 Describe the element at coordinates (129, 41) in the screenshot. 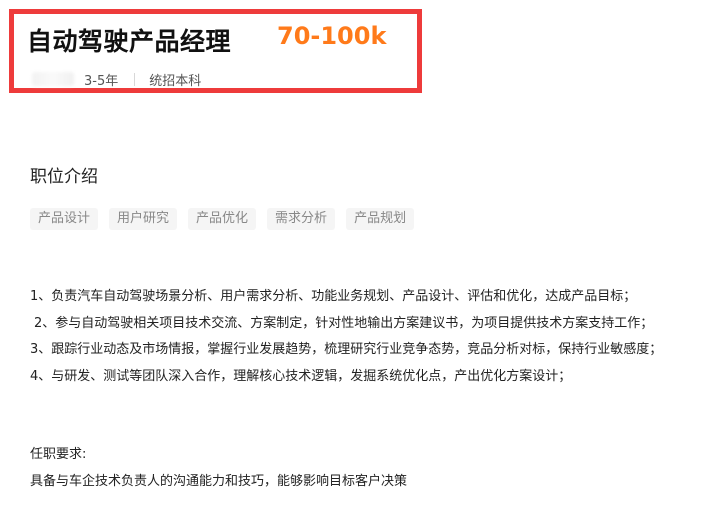

I see `job-title: 自动驾驶产品经理` at that location.